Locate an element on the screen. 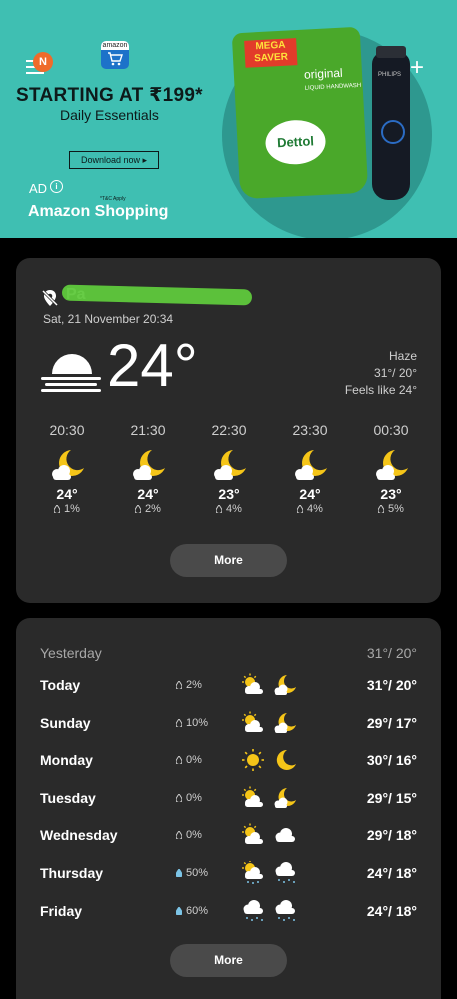 The width and height of the screenshot is (457, 999). hour-time: 23:30 is located at coordinates (310, 430).